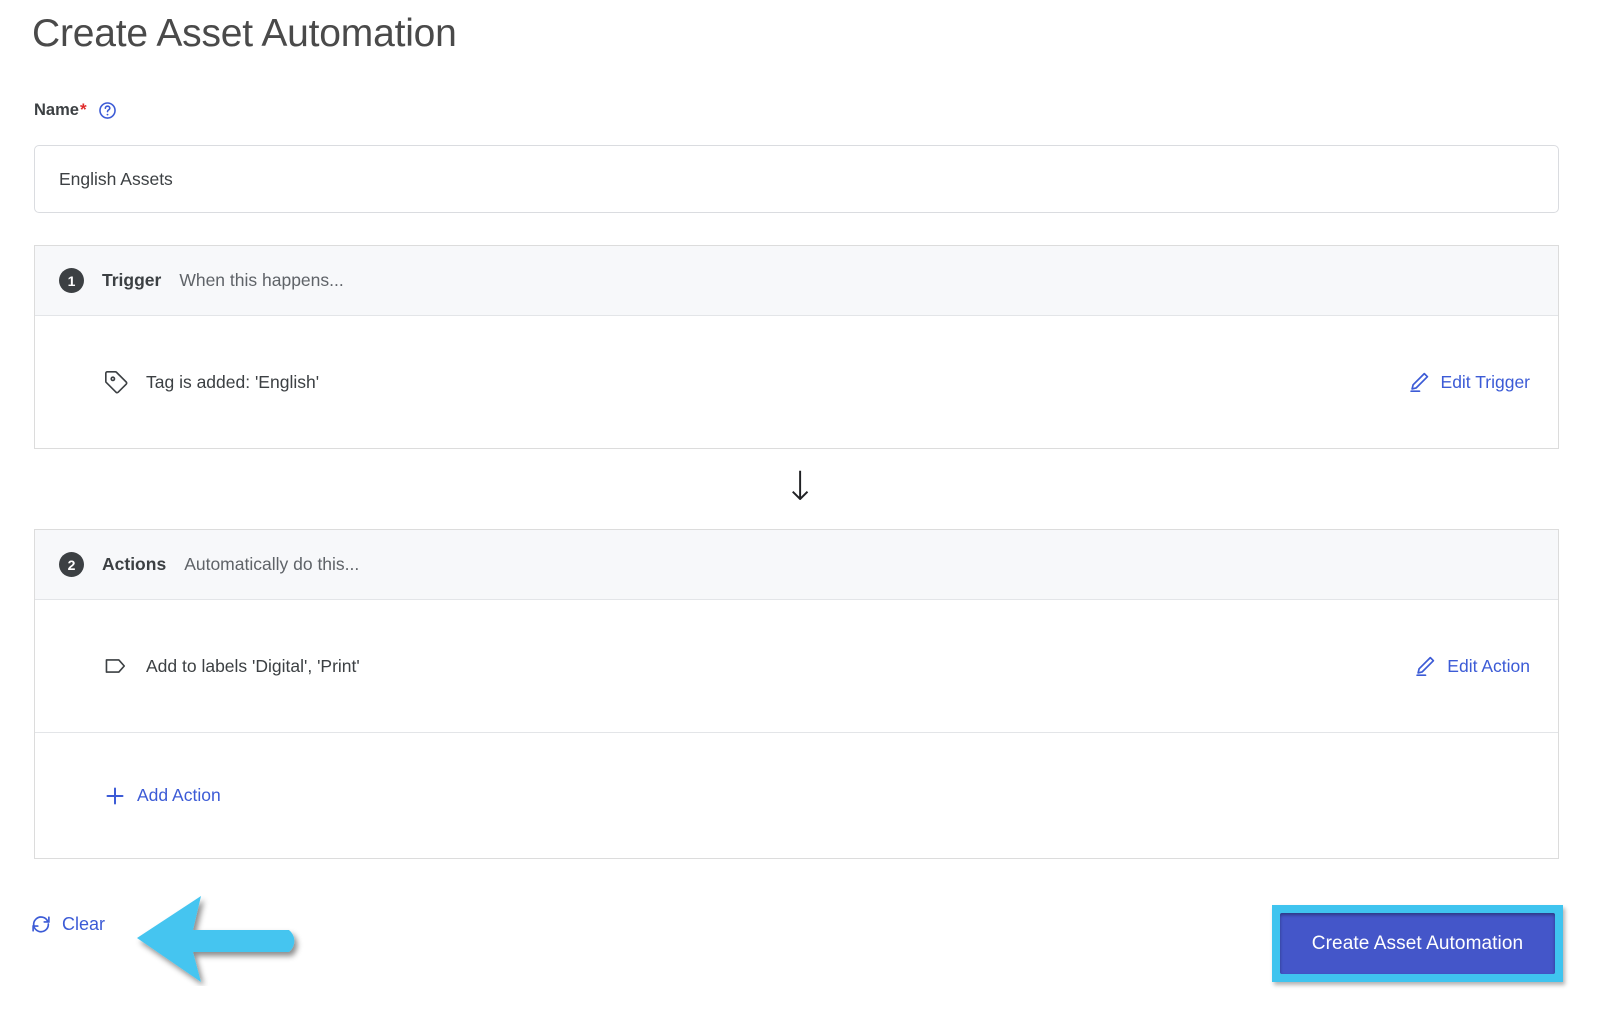 This screenshot has width=1600, height=1015. What do you see at coordinates (796, 382) in the screenshot?
I see `trigger-row: Tag is added: 'English' Edit Trigger` at bounding box center [796, 382].